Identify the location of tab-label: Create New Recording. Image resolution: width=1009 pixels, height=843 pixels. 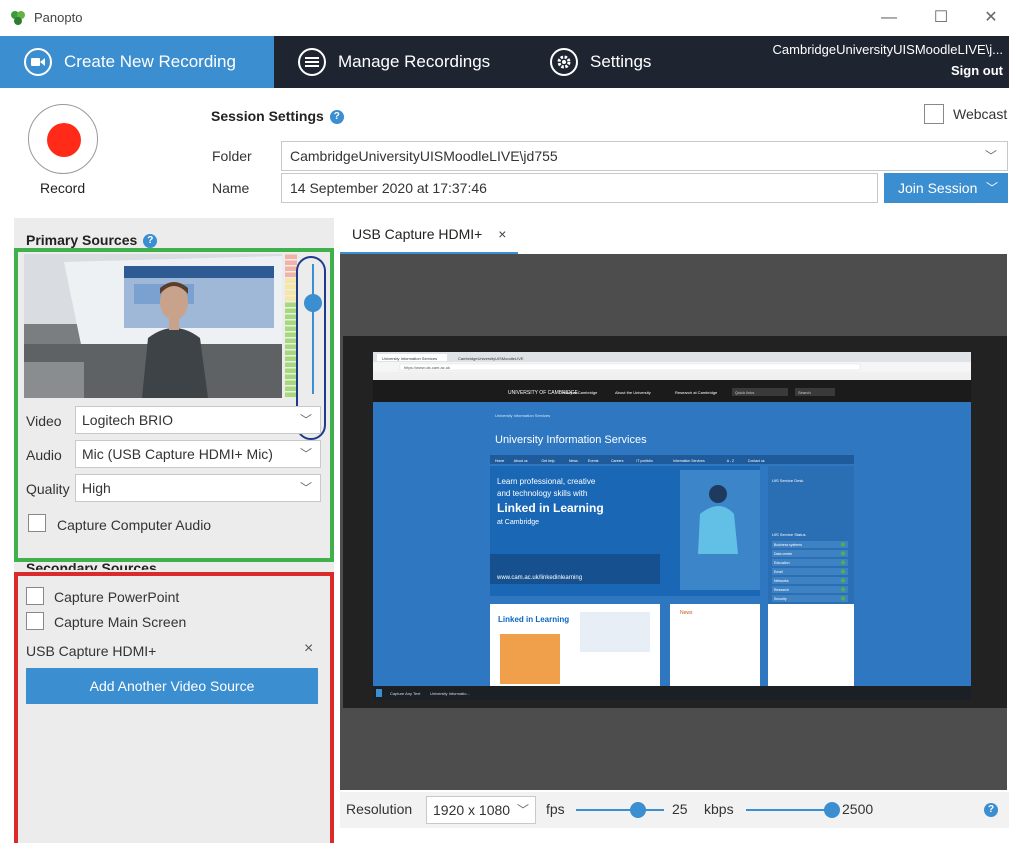
(150, 61).